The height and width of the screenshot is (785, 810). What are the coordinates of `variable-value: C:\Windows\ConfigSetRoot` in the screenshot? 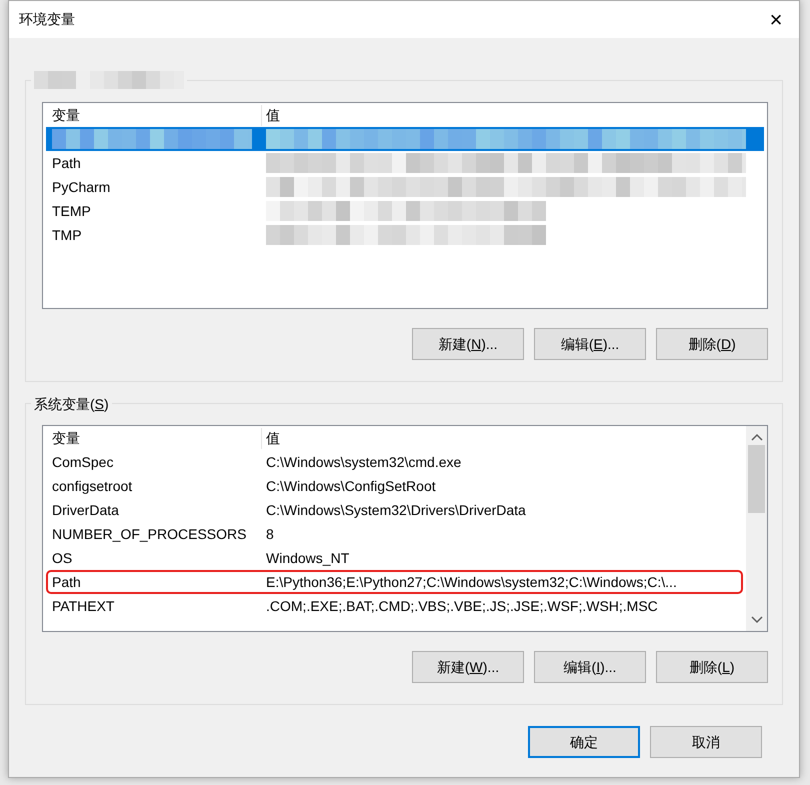 It's located at (351, 486).